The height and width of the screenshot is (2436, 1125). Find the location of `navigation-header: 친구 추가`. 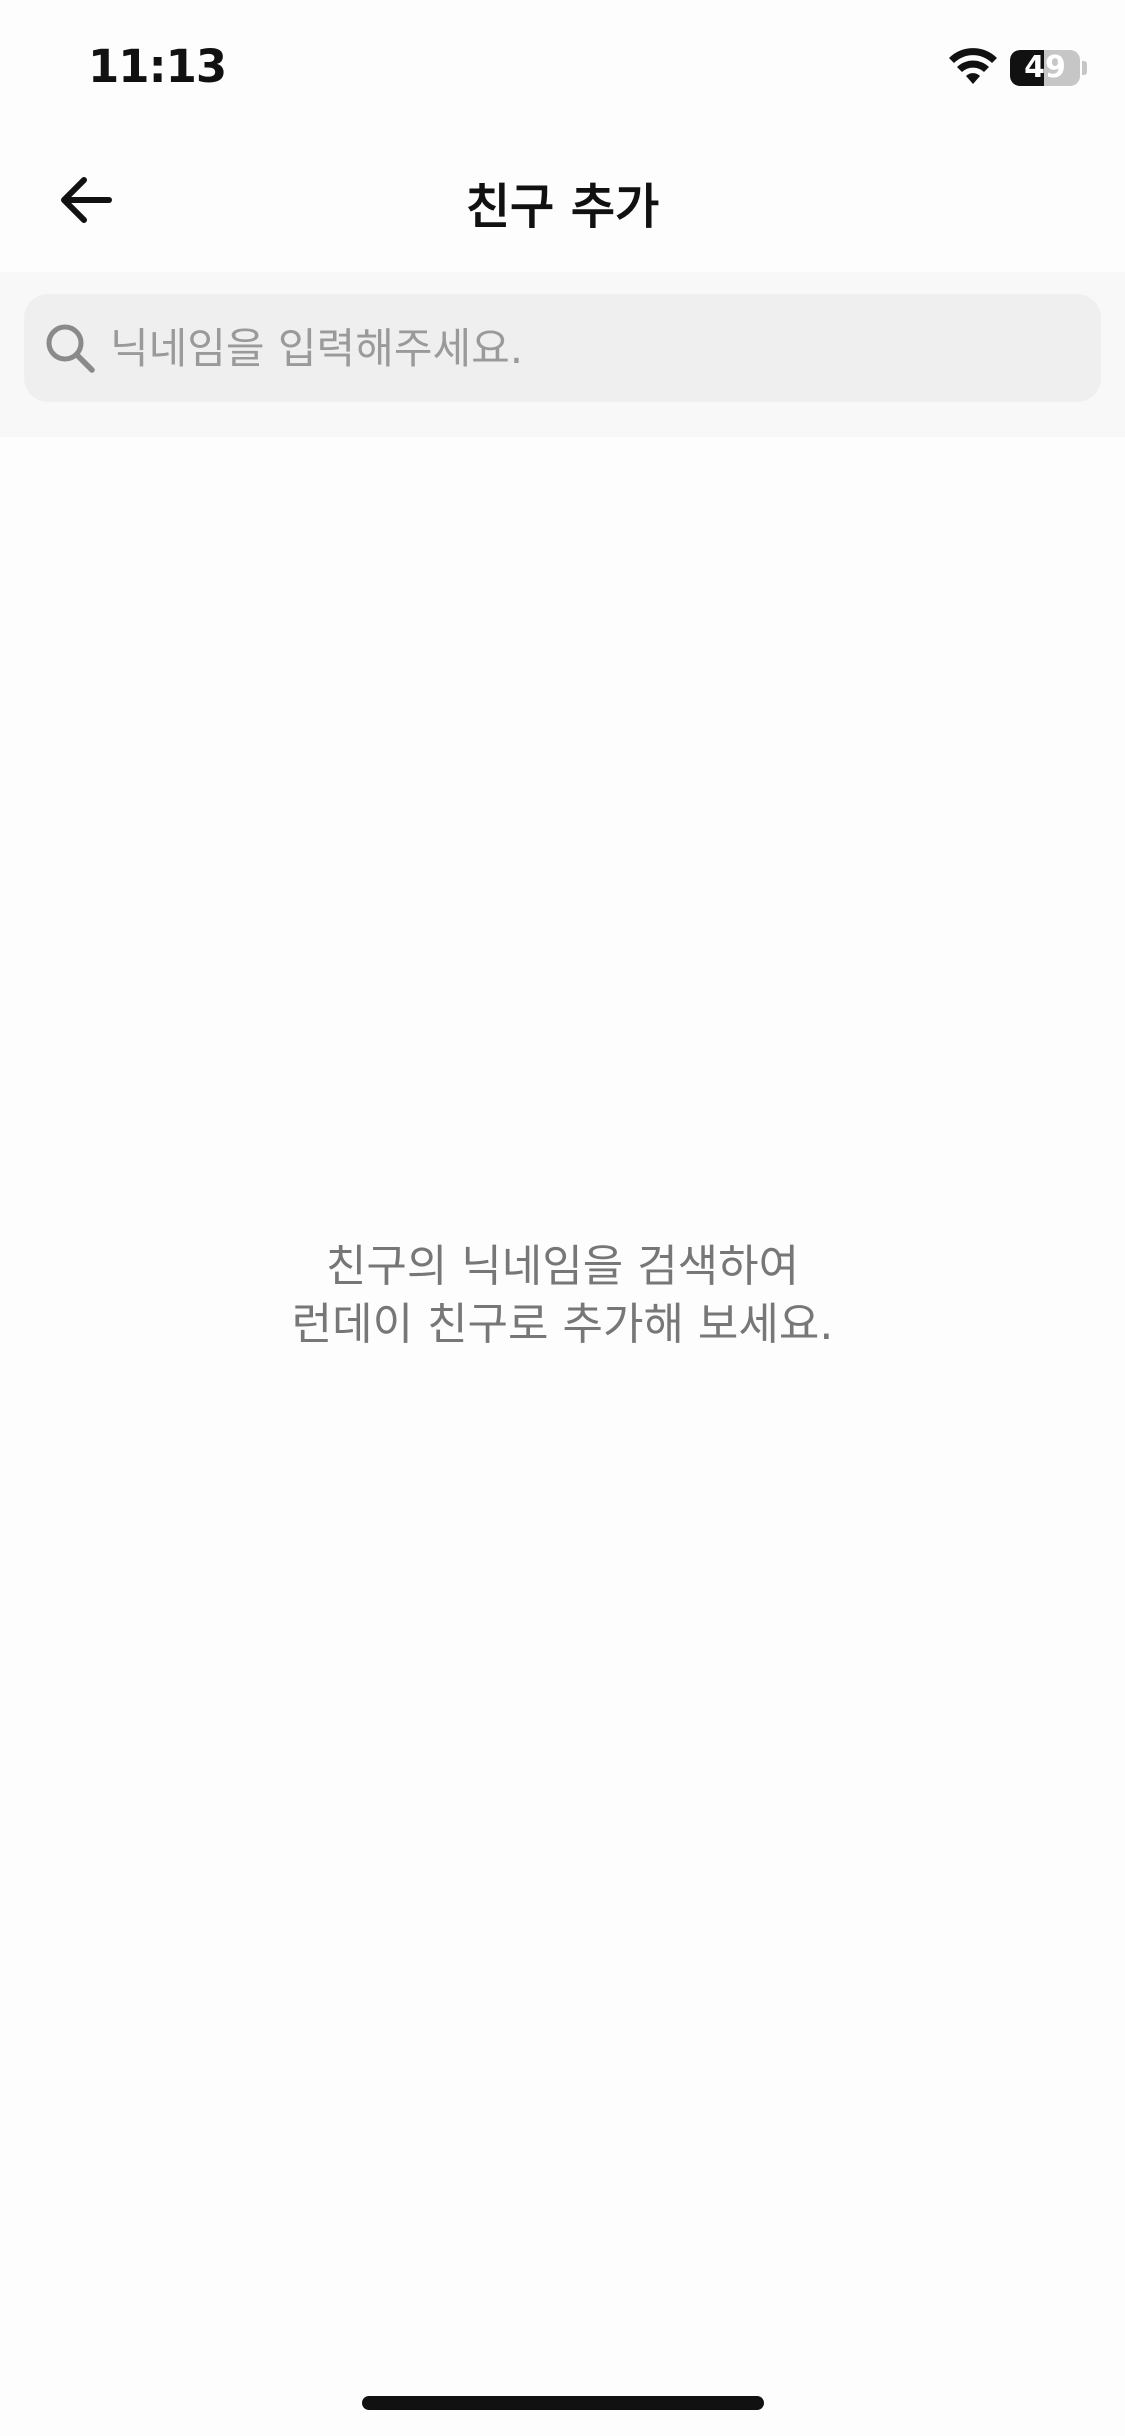

navigation-header: 친구 추가 is located at coordinates (562, 200).